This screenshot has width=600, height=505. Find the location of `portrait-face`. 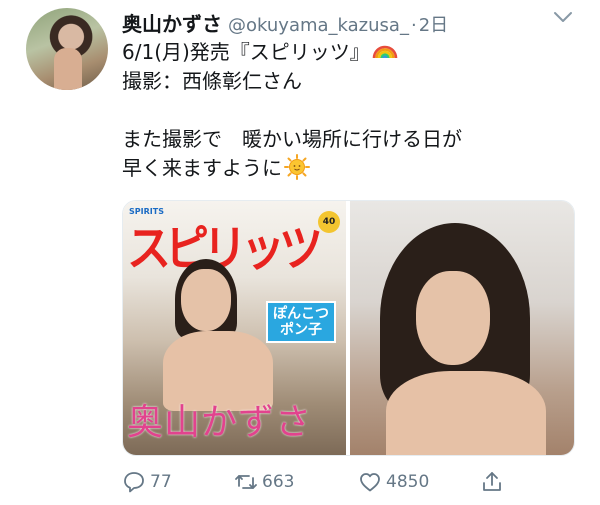

portrait-face is located at coordinates (453, 318).